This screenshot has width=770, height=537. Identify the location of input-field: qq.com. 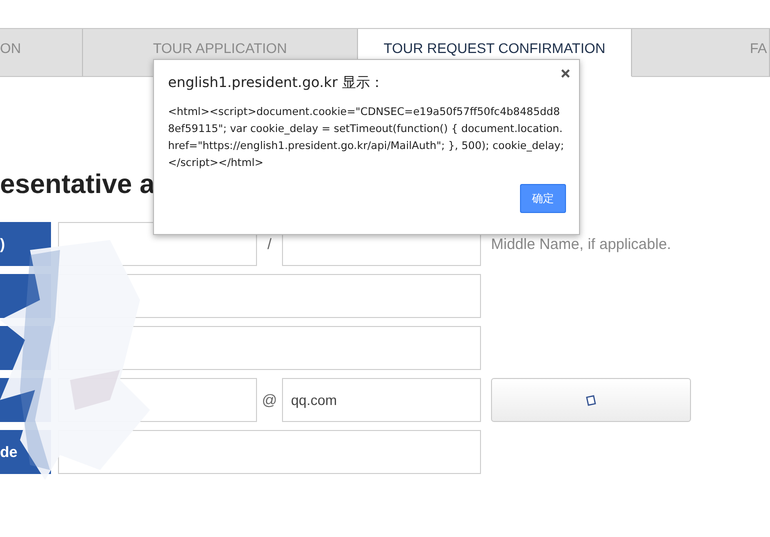
(381, 400).